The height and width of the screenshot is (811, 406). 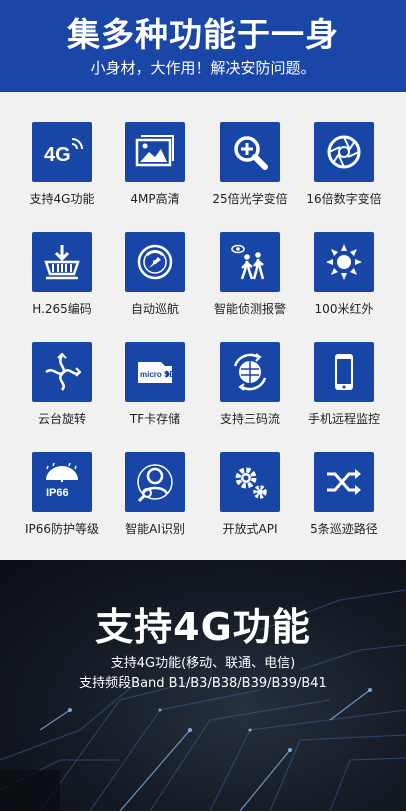 I want to click on cruise-radar-icon, so click(x=155, y=262).